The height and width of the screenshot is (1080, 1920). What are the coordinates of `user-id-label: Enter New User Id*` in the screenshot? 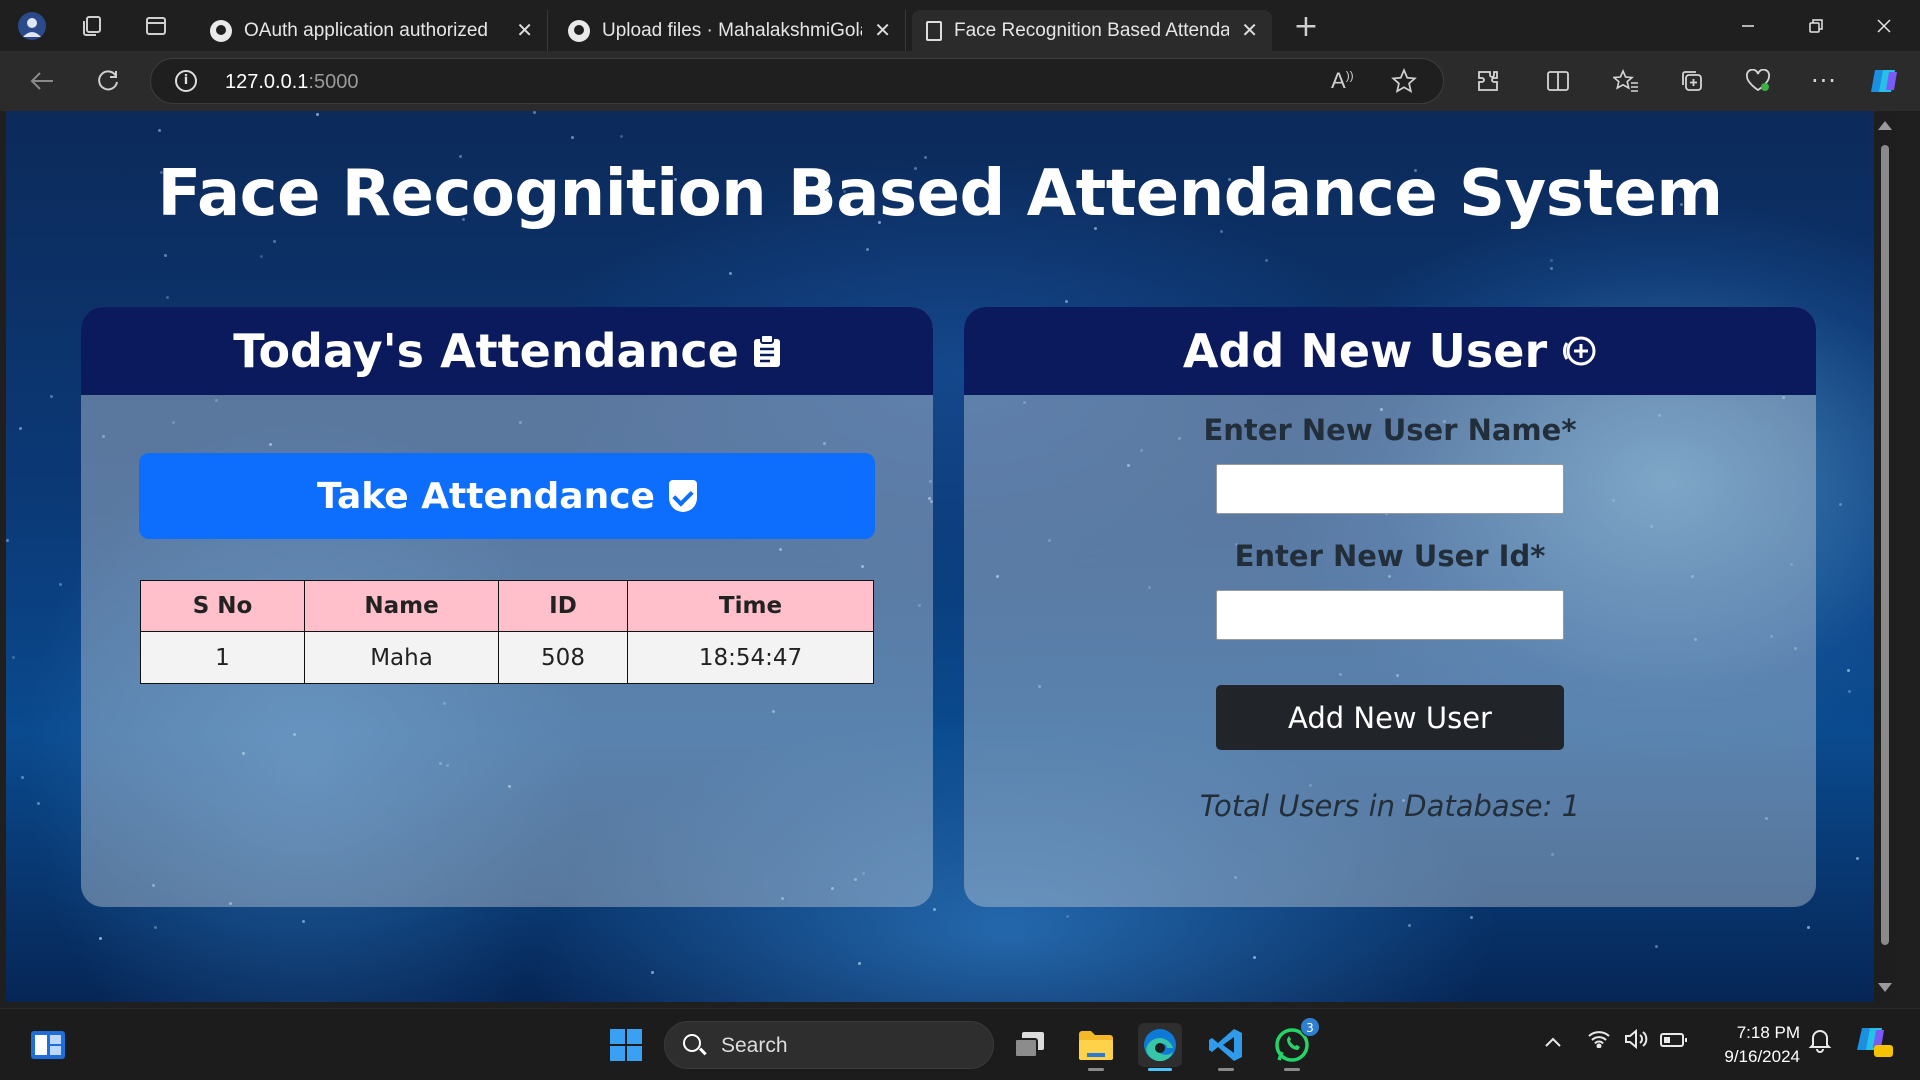 It's located at (1390, 556).